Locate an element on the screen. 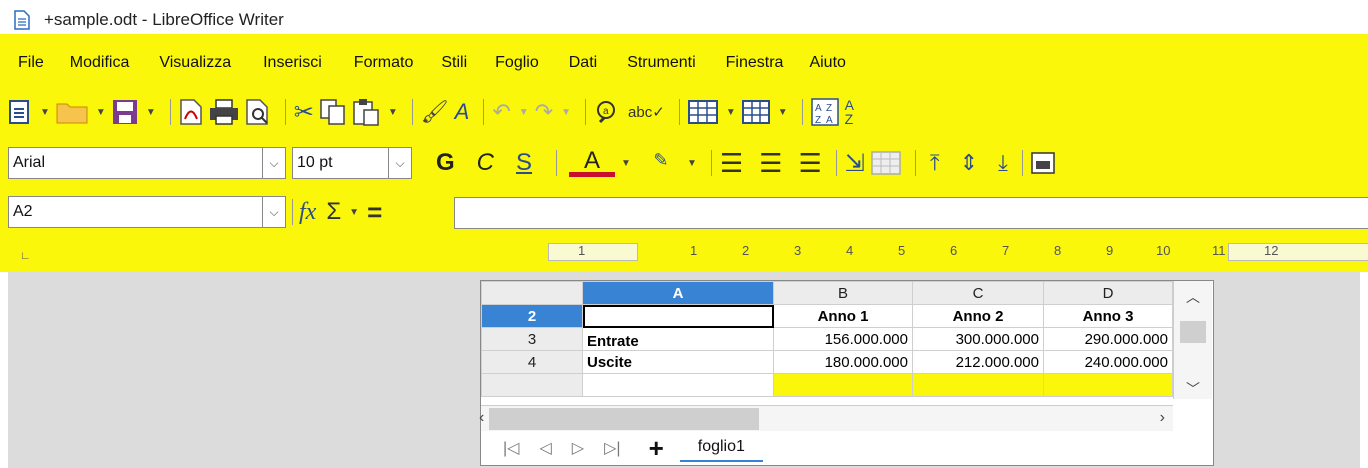 The width and height of the screenshot is (1368, 468). bold-button: G is located at coordinates (445, 163).